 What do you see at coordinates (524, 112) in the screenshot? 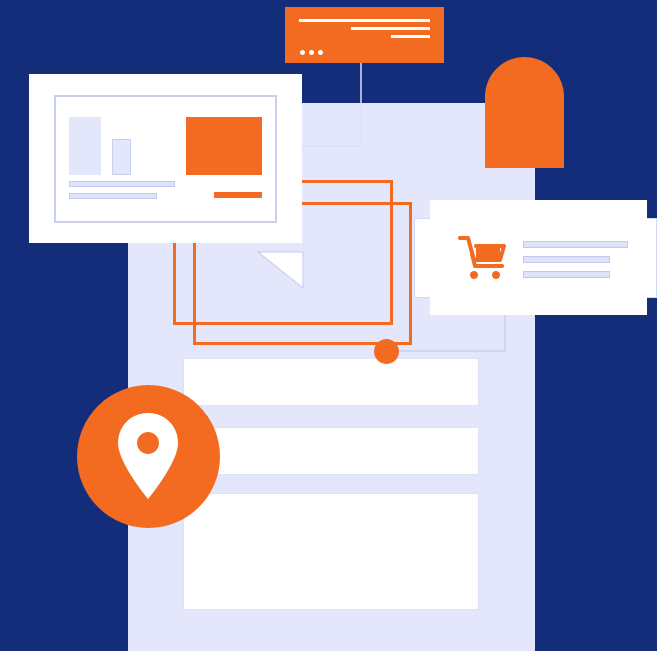
I see `arch-shape` at bounding box center [524, 112].